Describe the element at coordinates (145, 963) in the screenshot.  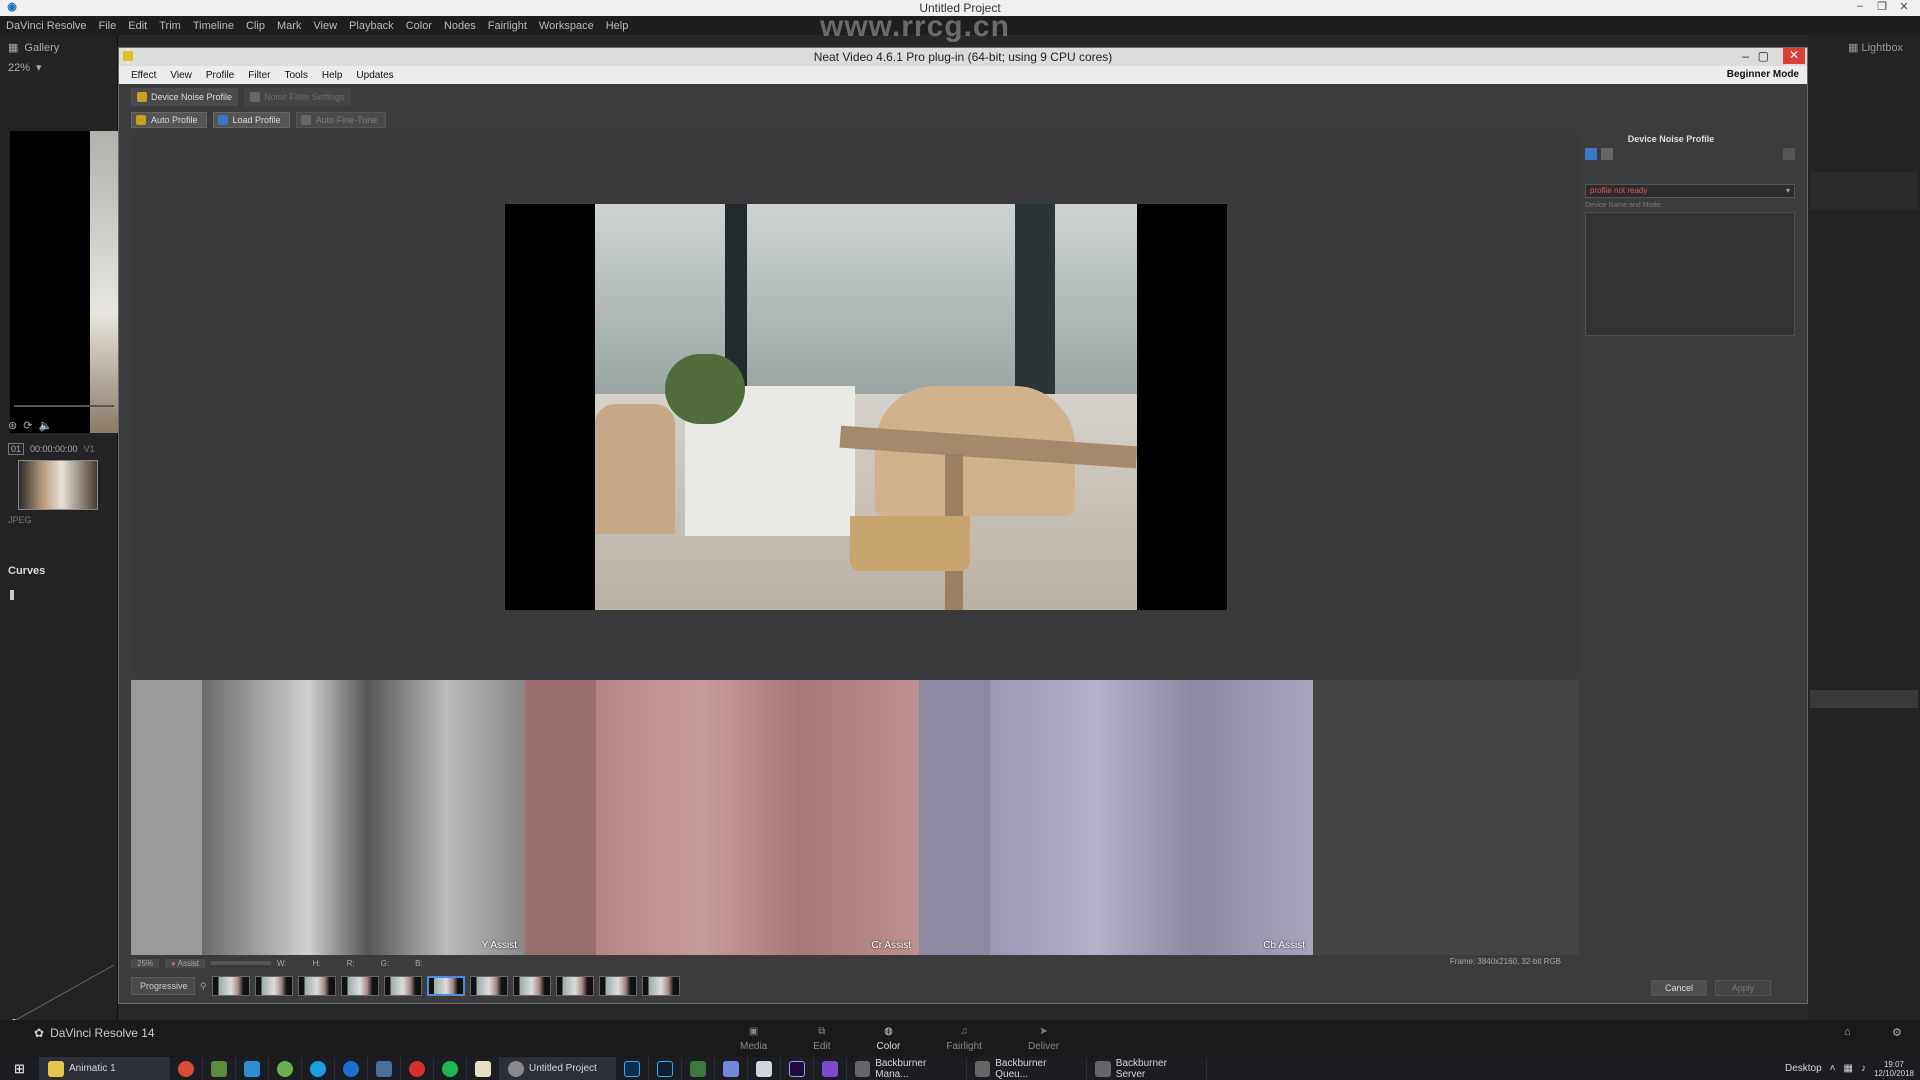
I see `preview-zoom-select: 25%` at that location.